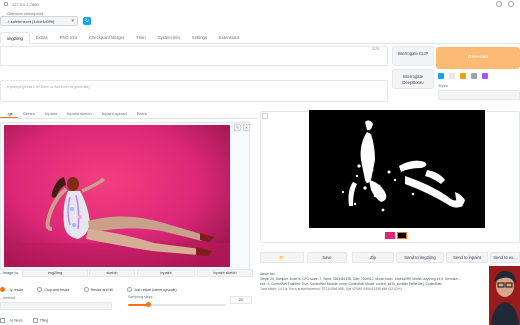 The image size is (520, 325). I want to click on browser-toolbar-icons, so click(505, 4).